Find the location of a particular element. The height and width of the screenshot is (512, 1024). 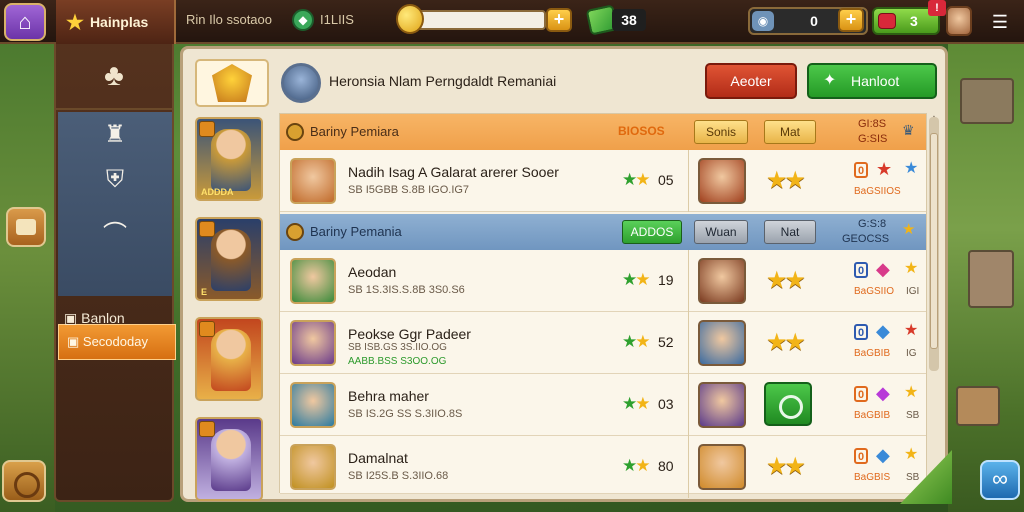

item-subtitle: SB ISB.GS 3S.IIO.OG is located at coordinates (397, 347).